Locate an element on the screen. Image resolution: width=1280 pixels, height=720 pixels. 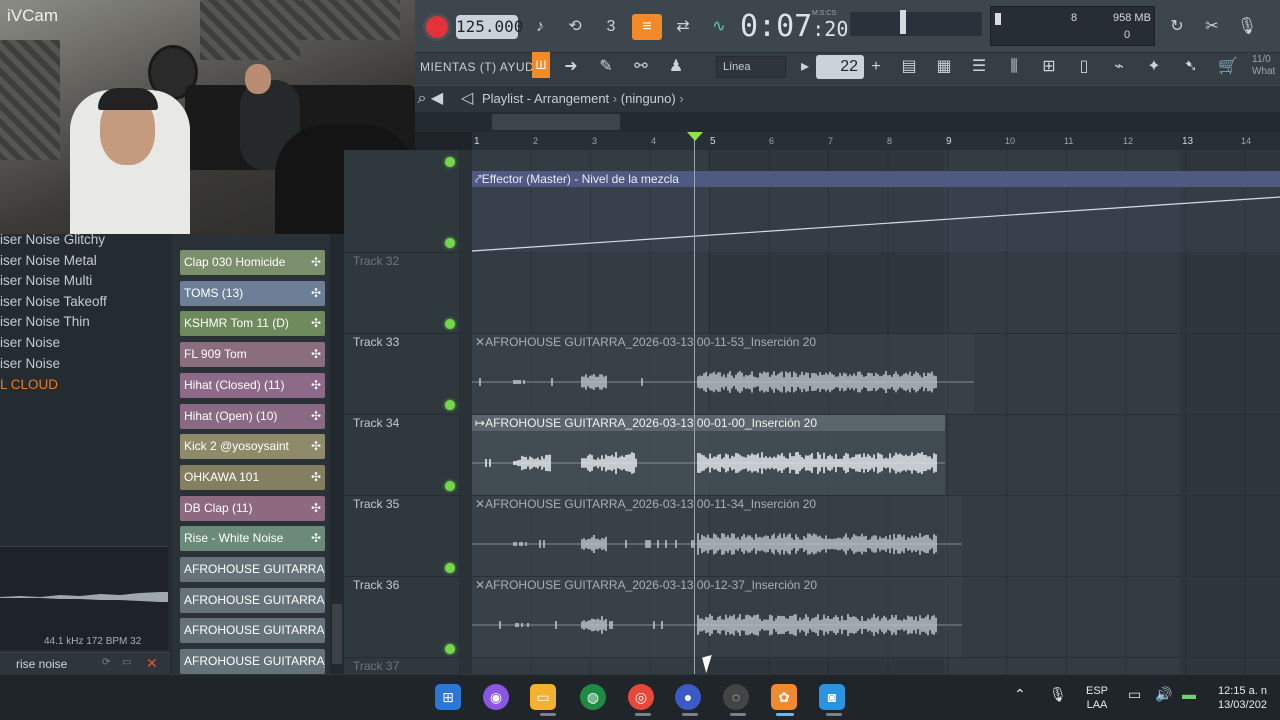
piano-roll-icon: ▦ is located at coordinates (944, 67).